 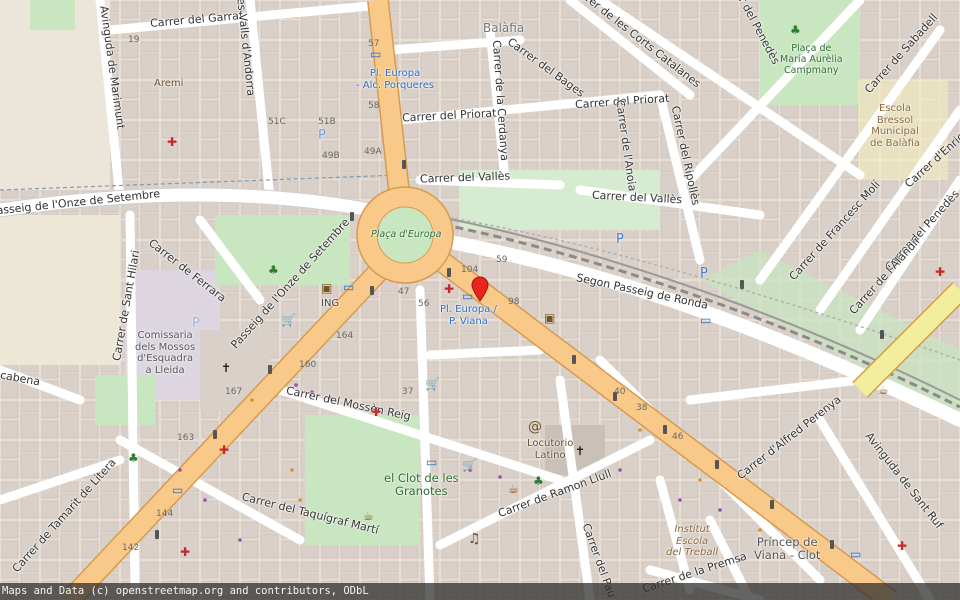 What do you see at coordinates (327, 122) in the screenshot?
I see `house-number: 51B` at bounding box center [327, 122].